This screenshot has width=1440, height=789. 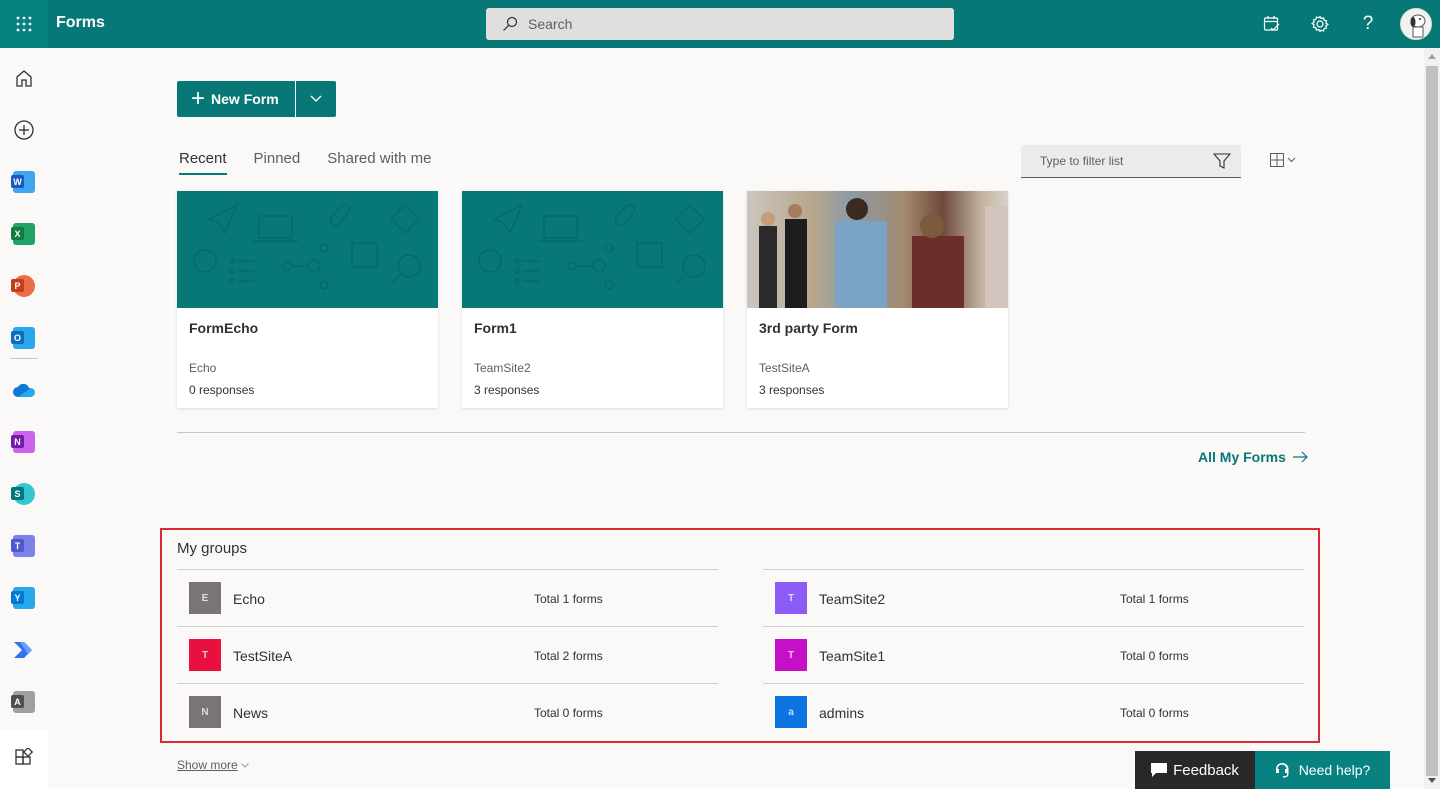 I want to click on tab-pinned: Pinned, so click(x=277, y=162).